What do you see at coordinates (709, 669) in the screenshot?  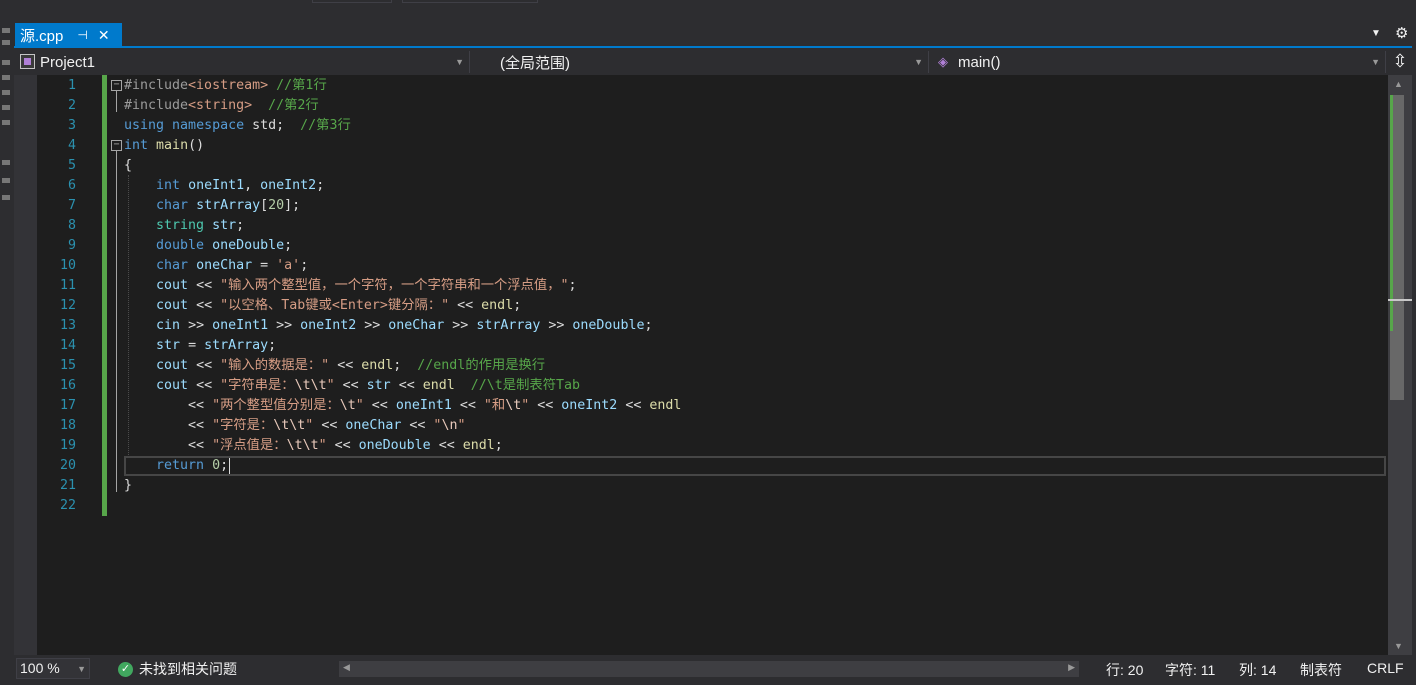 I see `horizontal-scrollbar: ◀ ▶` at bounding box center [709, 669].